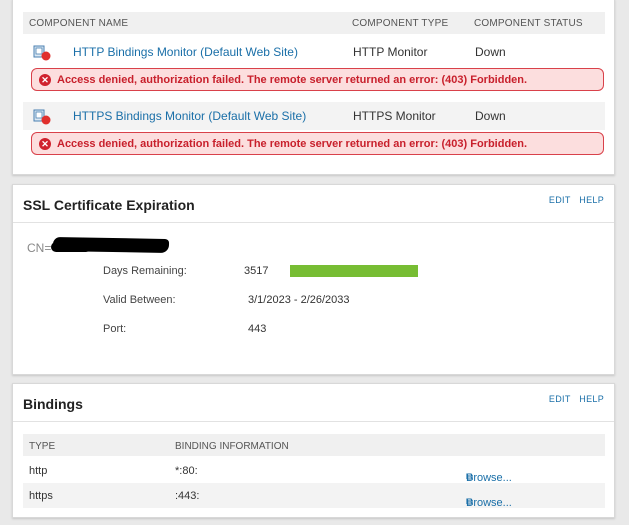 The image size is (629, 525). What do you see at coordinates (42, 446) in the screenshot?
I see `column-header-type: TYPE` at bounding box center [42, 446].